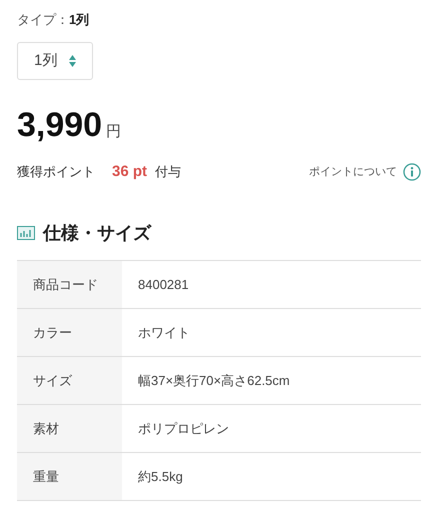  What do you see at coordinates (79, 20) in the screenshot?
I see `type-value: 1列` at bounding box center [79, 20].